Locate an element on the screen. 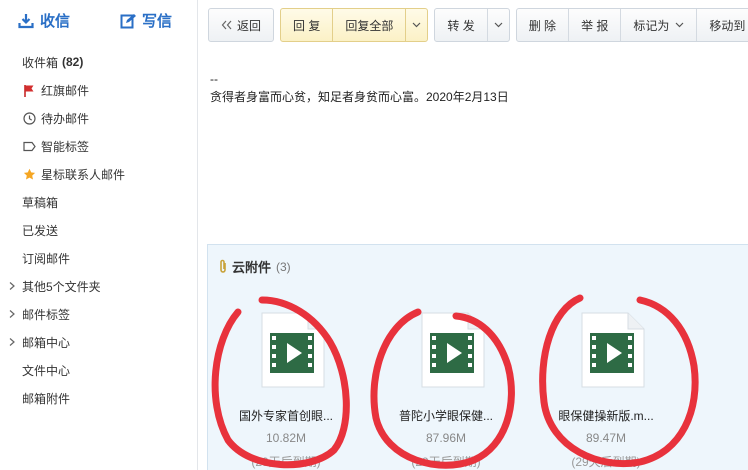 This screenshot has width=748, height=470. sidebar-item-flagged: 红旗邮件 is located at coordinates (99, 90).